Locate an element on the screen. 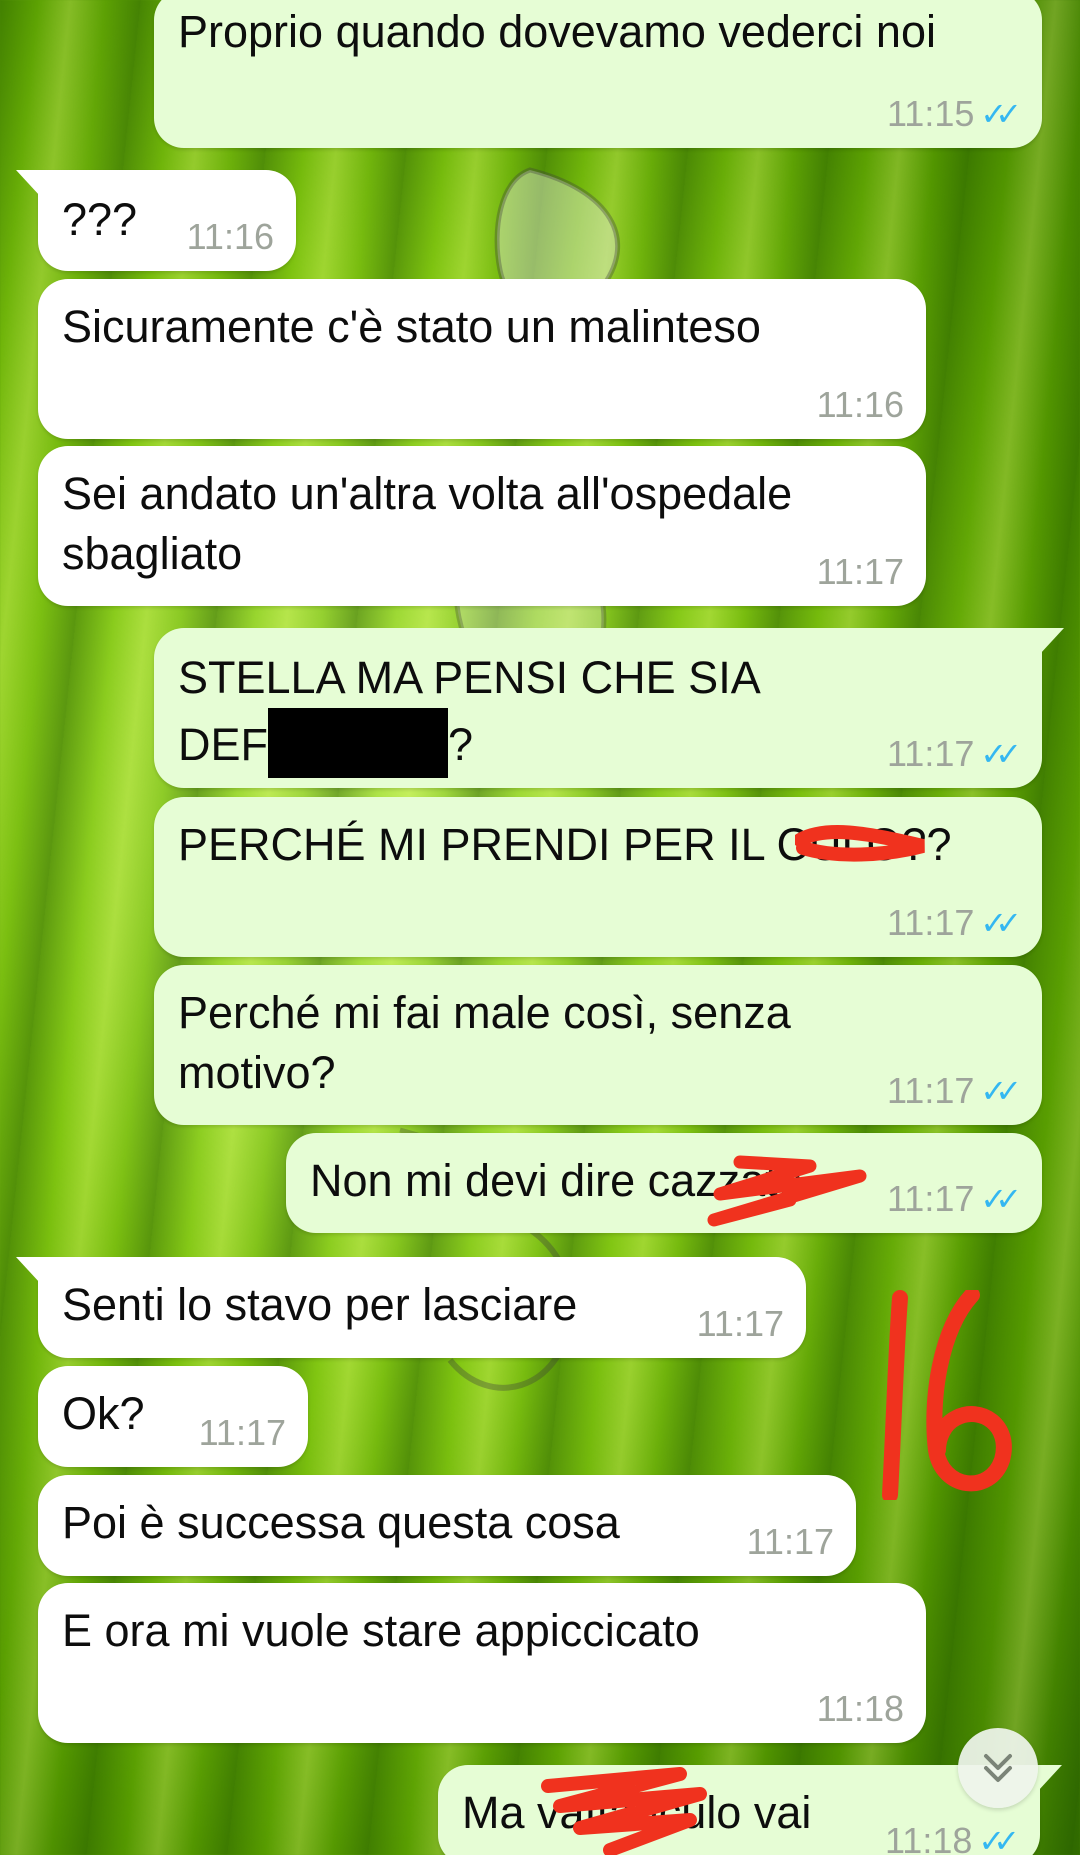 This screenshot has height=1855, width=1080. message-bubble-incoming: ??? 11:16 is located at coordinates (156, 220).